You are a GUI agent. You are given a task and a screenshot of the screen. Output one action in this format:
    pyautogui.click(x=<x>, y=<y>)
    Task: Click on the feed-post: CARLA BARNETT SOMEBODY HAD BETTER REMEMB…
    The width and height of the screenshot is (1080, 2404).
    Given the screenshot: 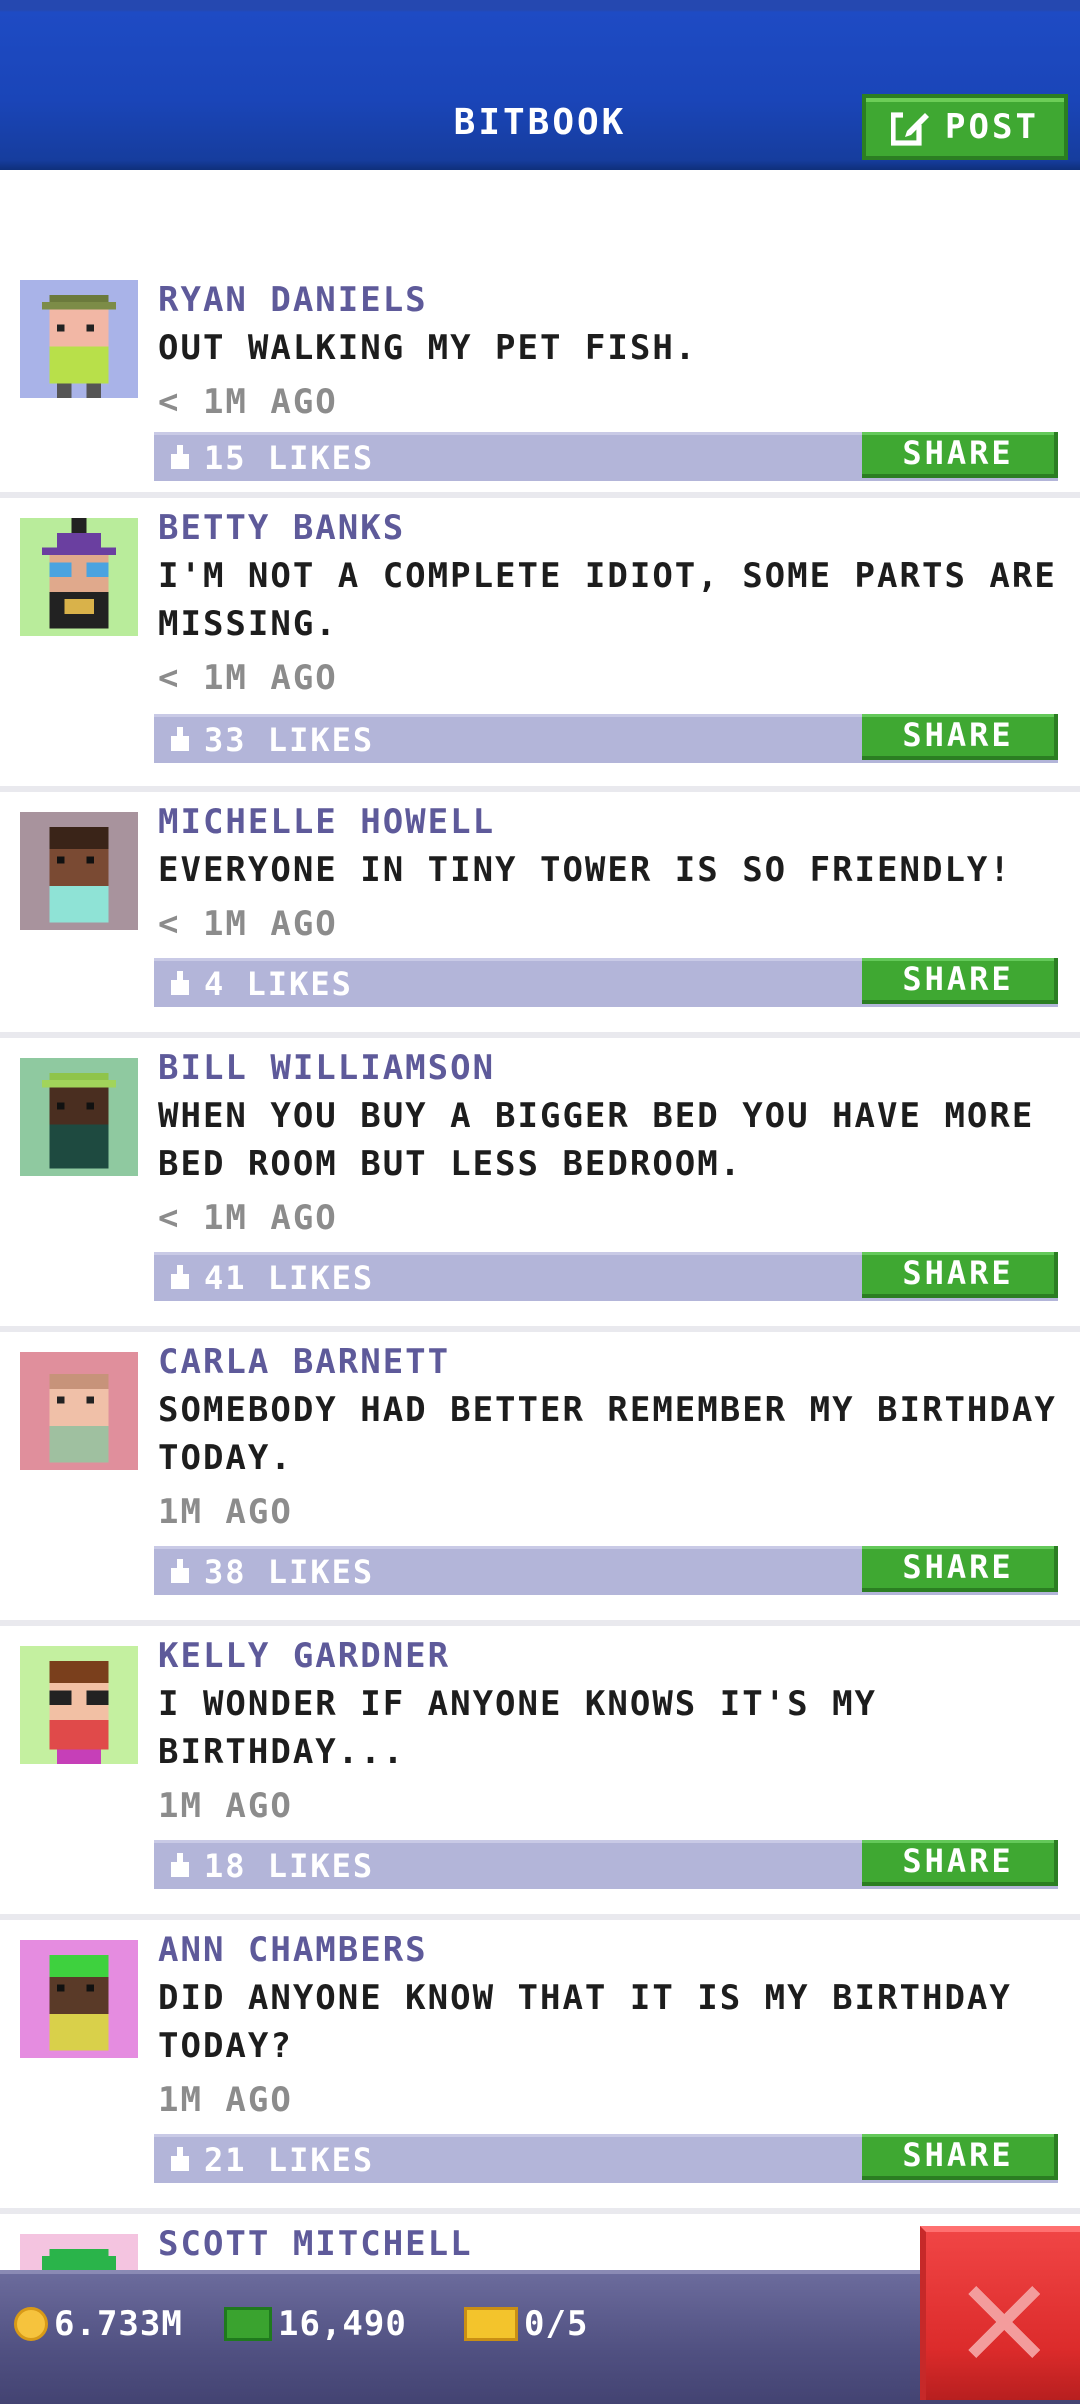 What is the action you would take?
    pyautogui.click(x=540, y=1479)
    